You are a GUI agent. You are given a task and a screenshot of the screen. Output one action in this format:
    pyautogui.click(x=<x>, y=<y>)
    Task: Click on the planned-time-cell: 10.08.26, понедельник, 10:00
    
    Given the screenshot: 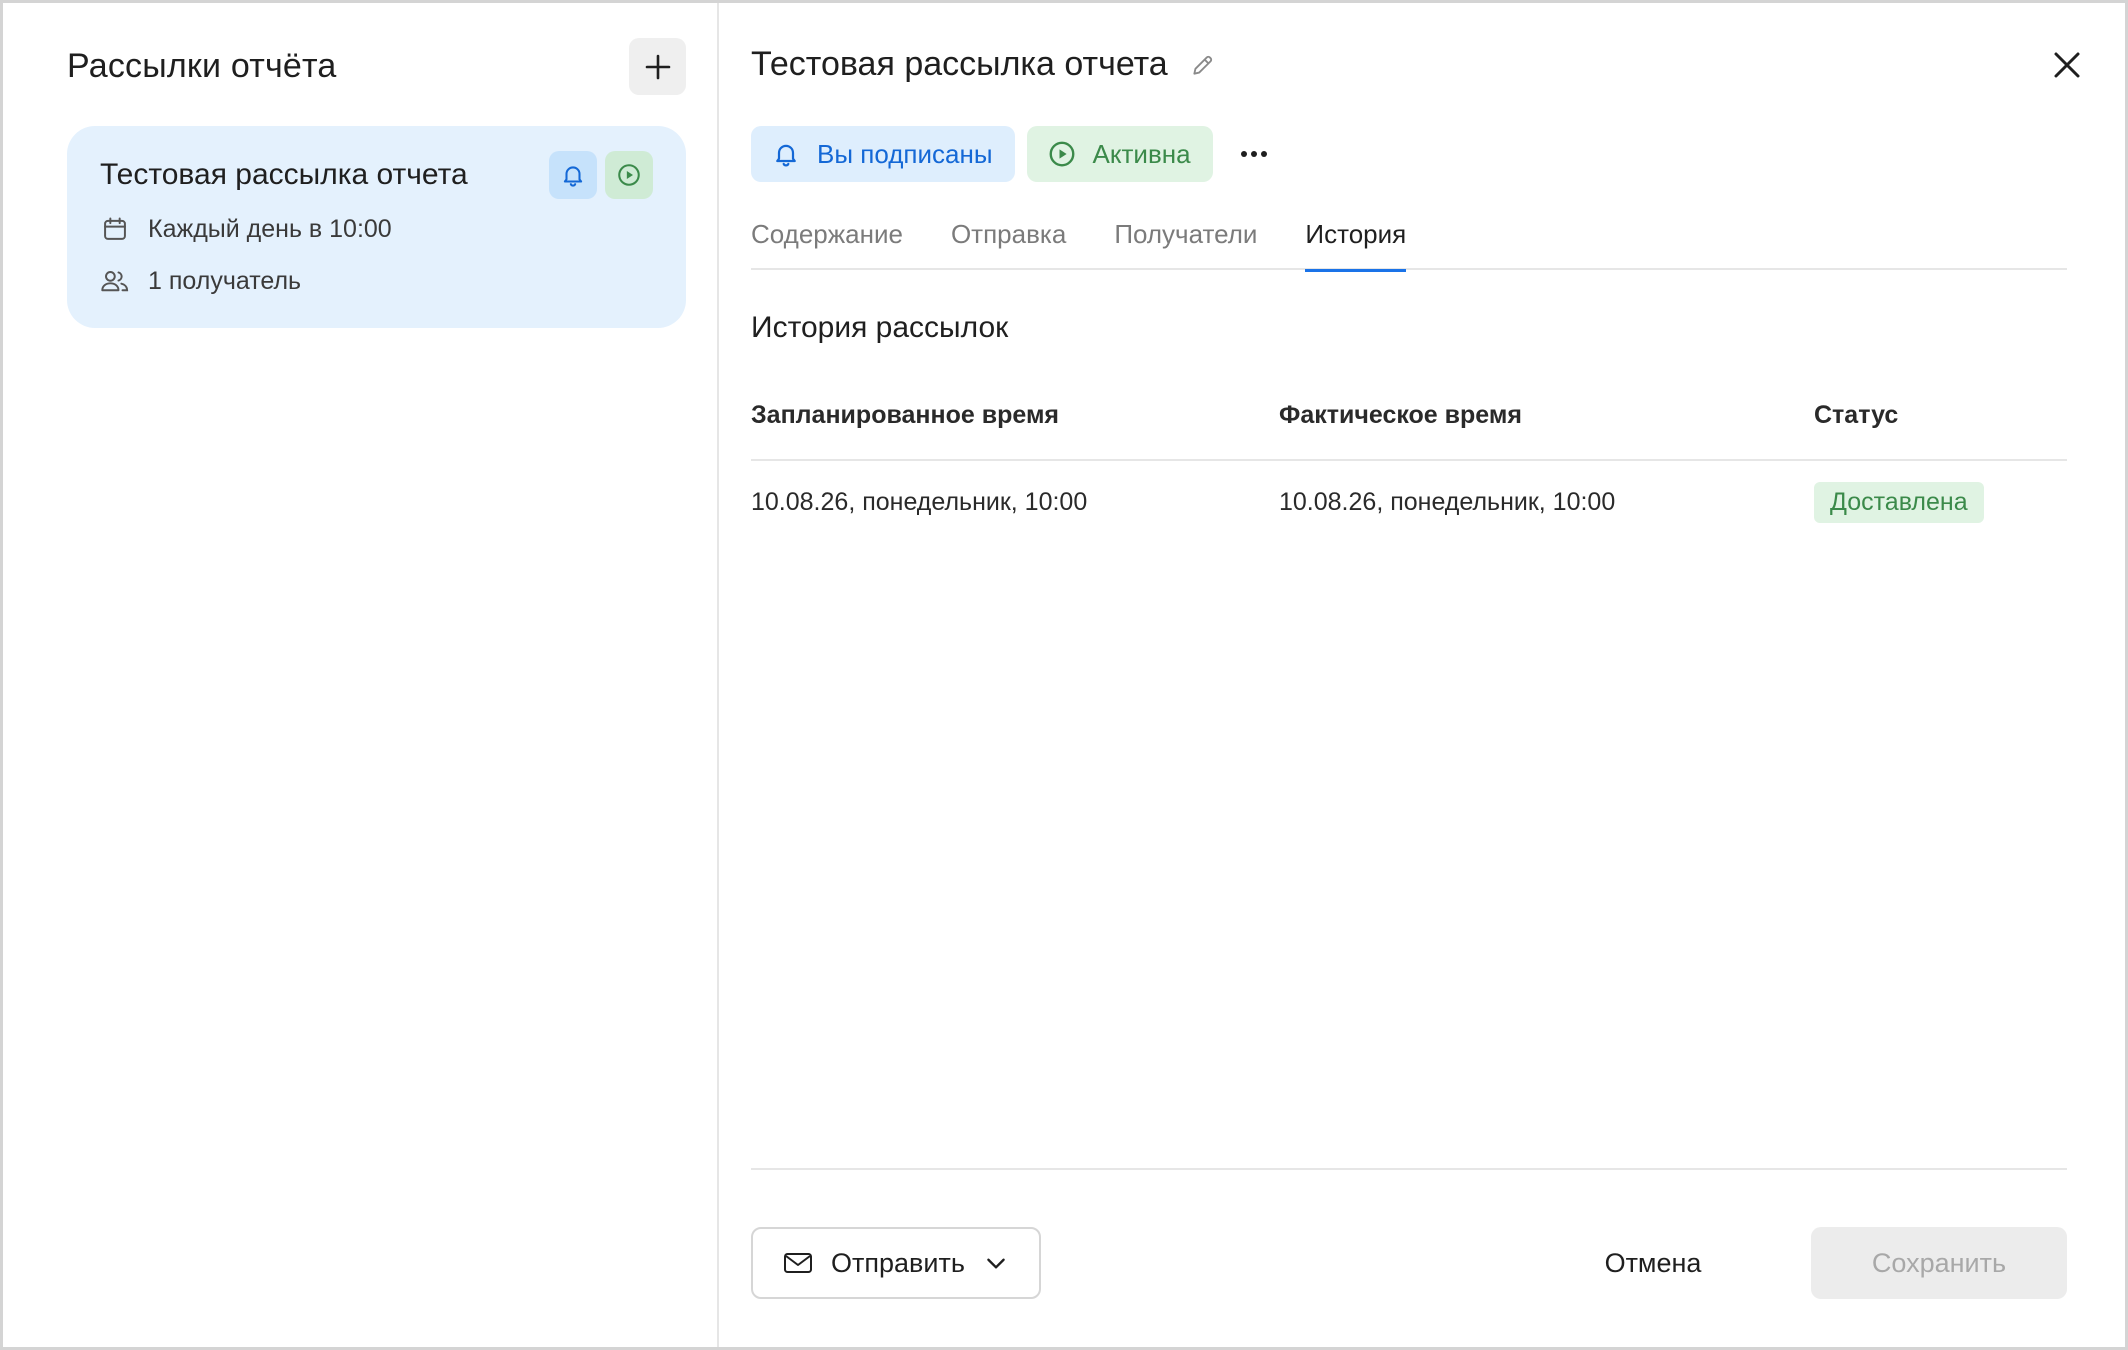 What is the action you would take?
    pyautogui.click(x=919, y=501)
    